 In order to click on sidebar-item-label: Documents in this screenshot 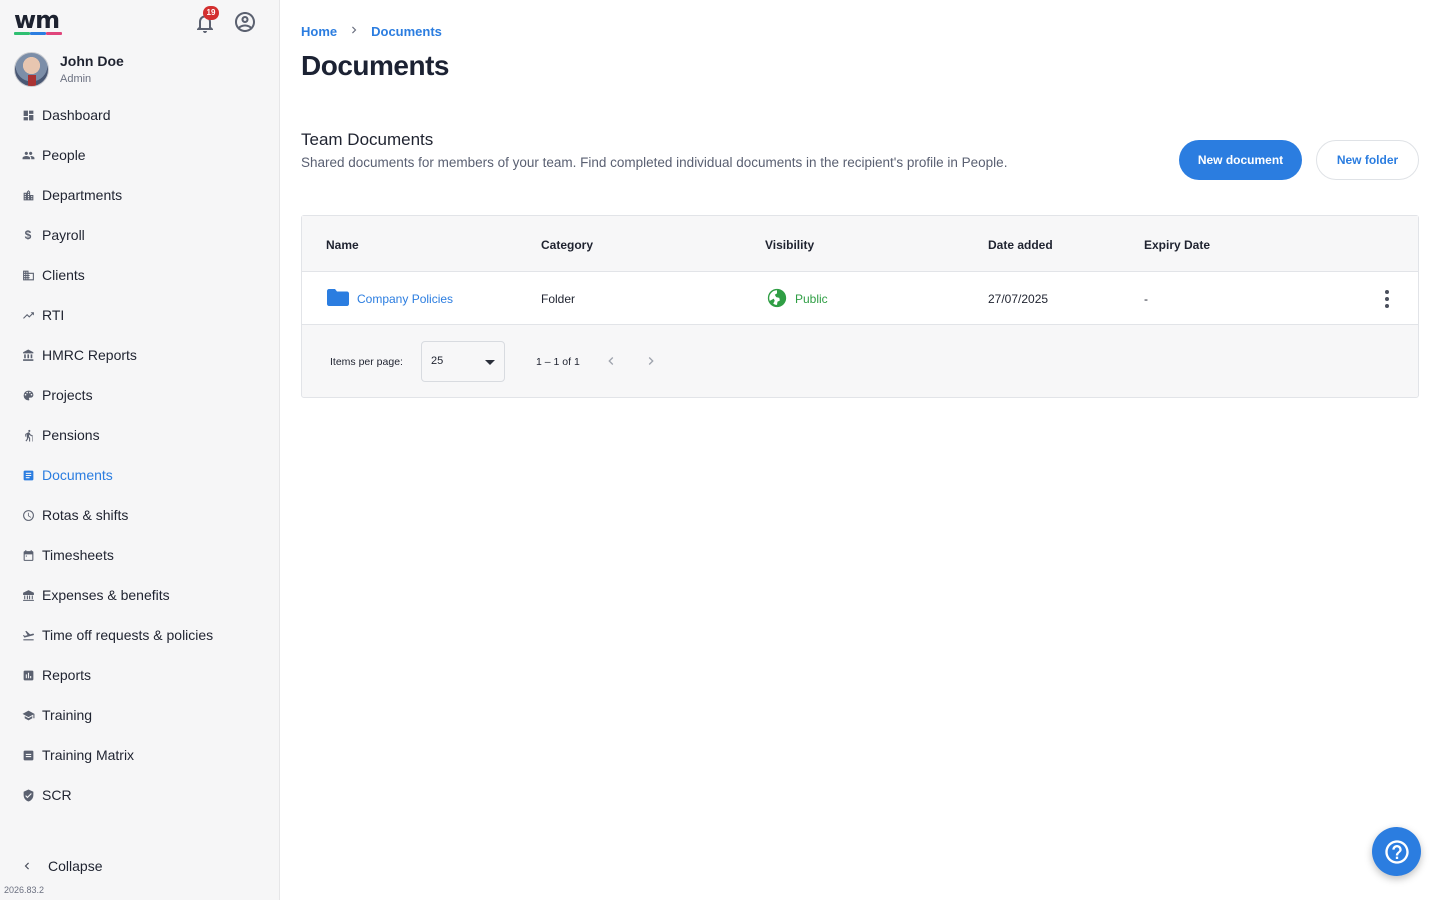, I will do `click(77, 475)`.